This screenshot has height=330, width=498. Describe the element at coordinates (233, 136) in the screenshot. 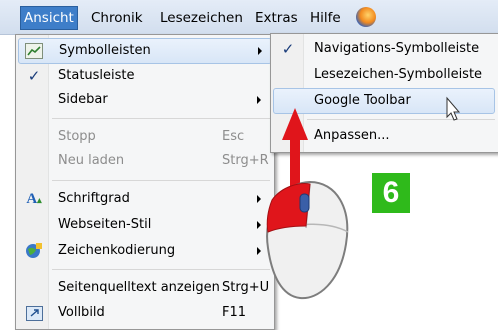

I see `shortcut-label: Esc` at that location.